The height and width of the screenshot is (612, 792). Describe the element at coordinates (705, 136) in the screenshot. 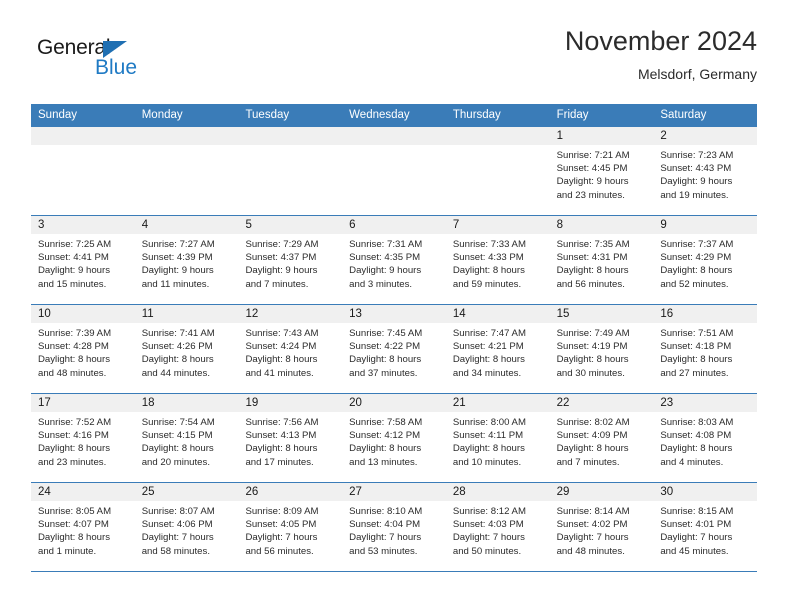

I see `day-number: 2` at that location.